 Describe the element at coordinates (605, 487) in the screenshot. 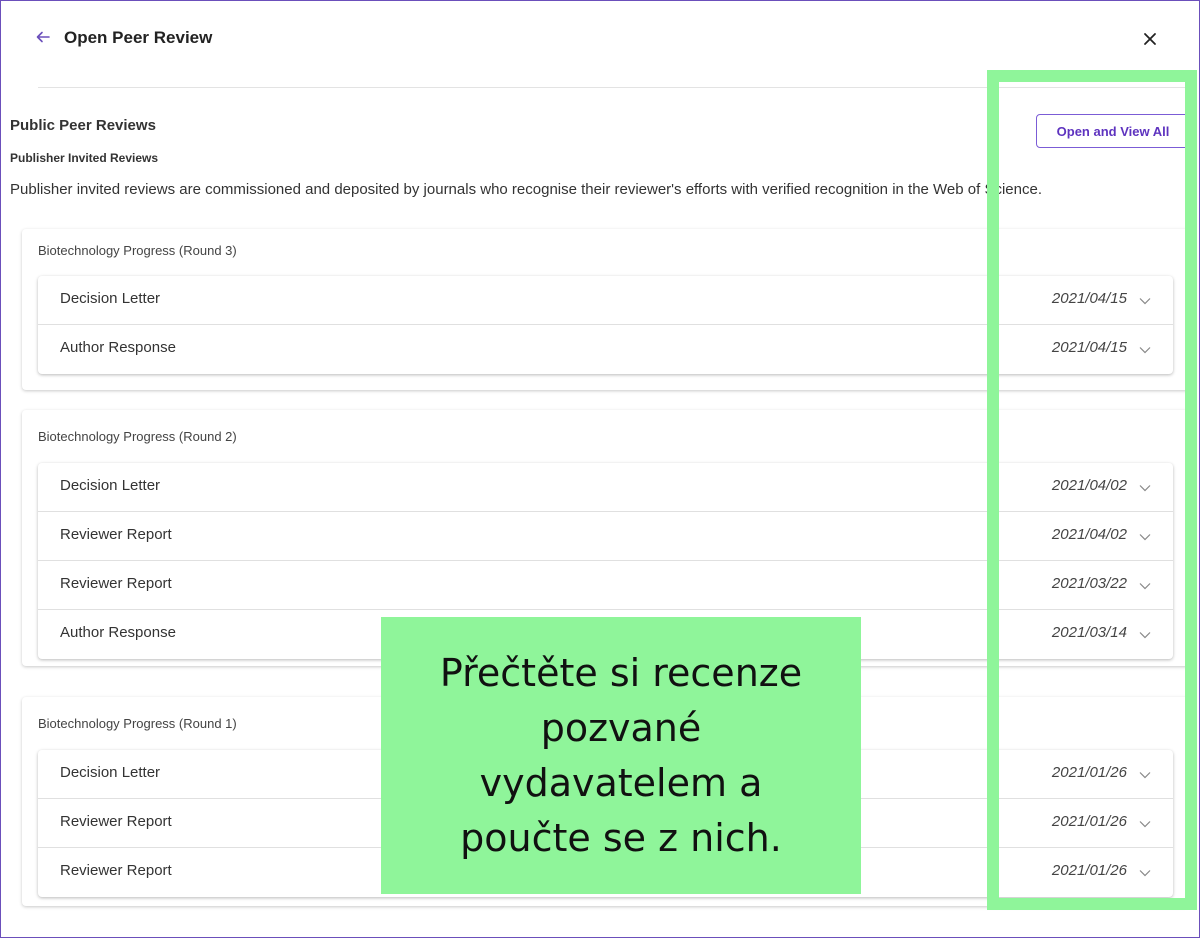

I see `review-item: Decision Letter 2021/04/02` at that location.